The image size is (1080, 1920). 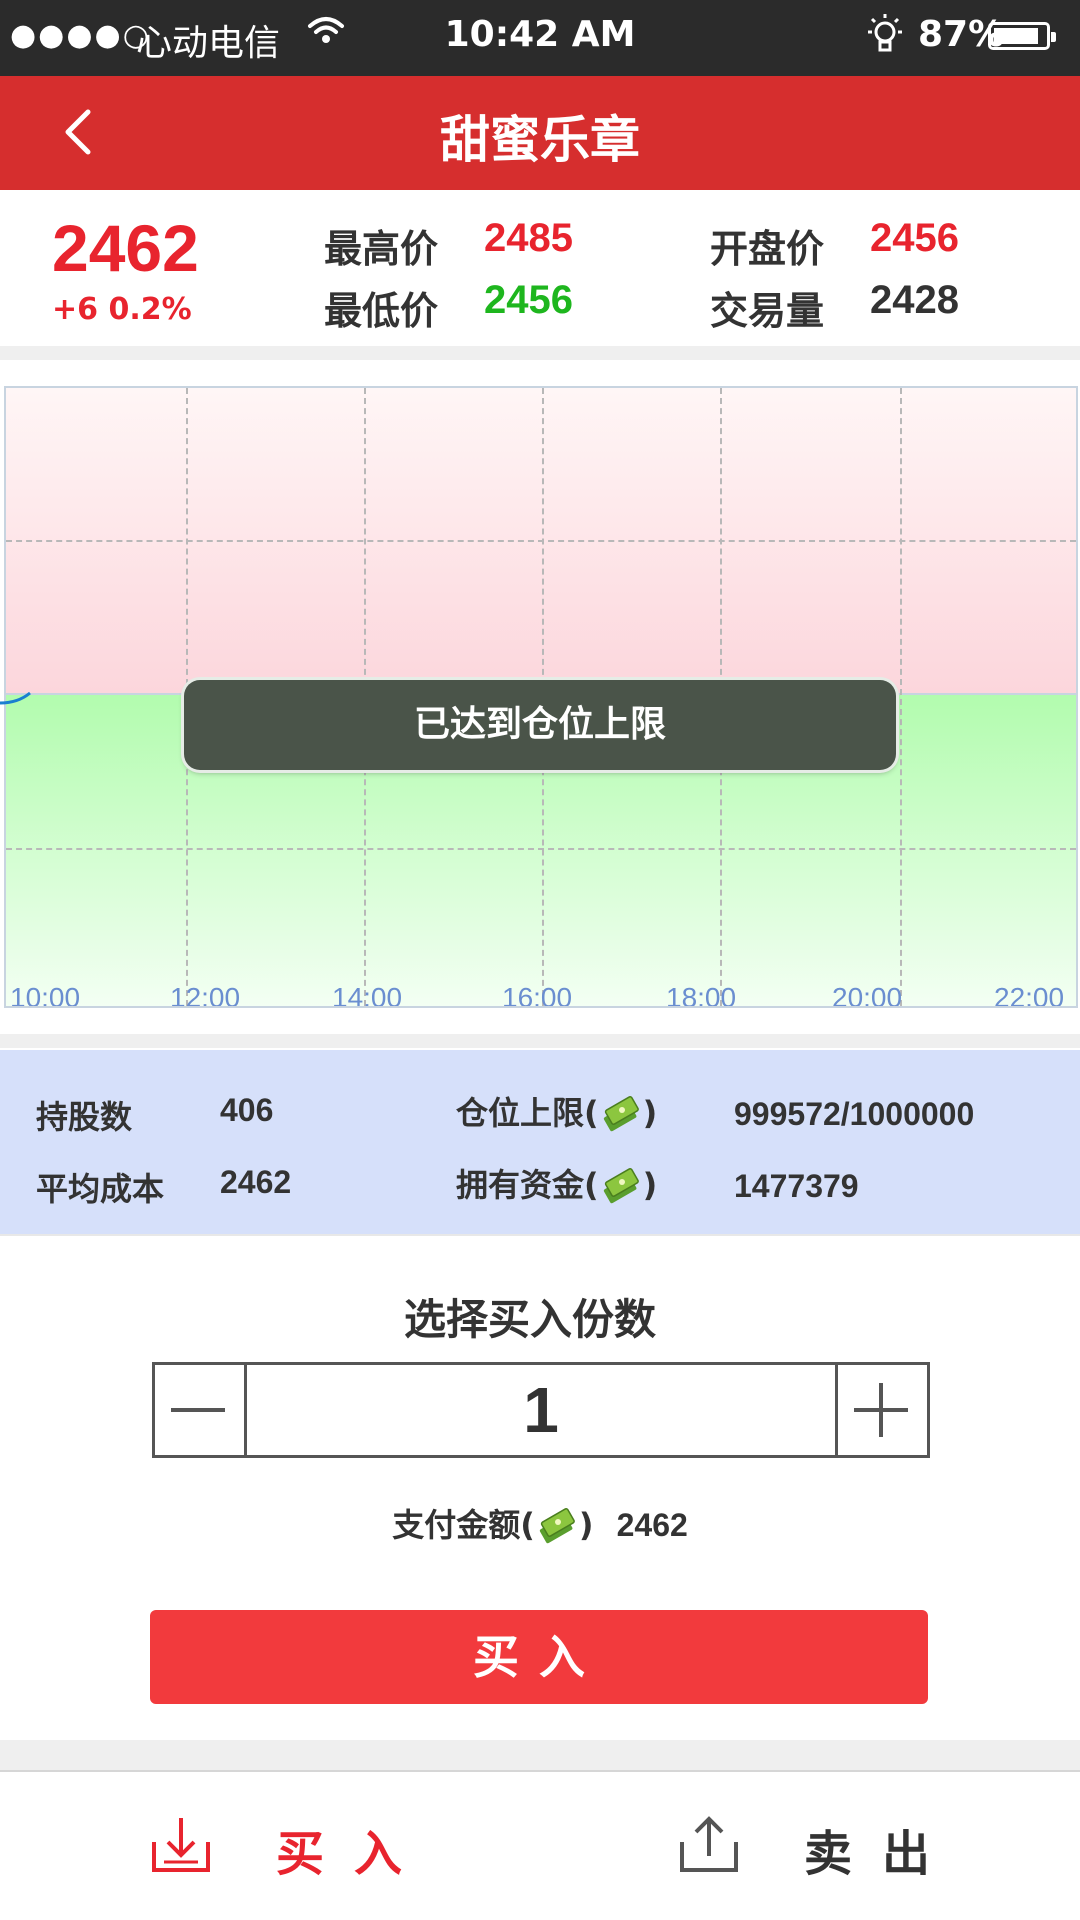 I want to click on quantity-value: 1, so click(x=541, y=1410).